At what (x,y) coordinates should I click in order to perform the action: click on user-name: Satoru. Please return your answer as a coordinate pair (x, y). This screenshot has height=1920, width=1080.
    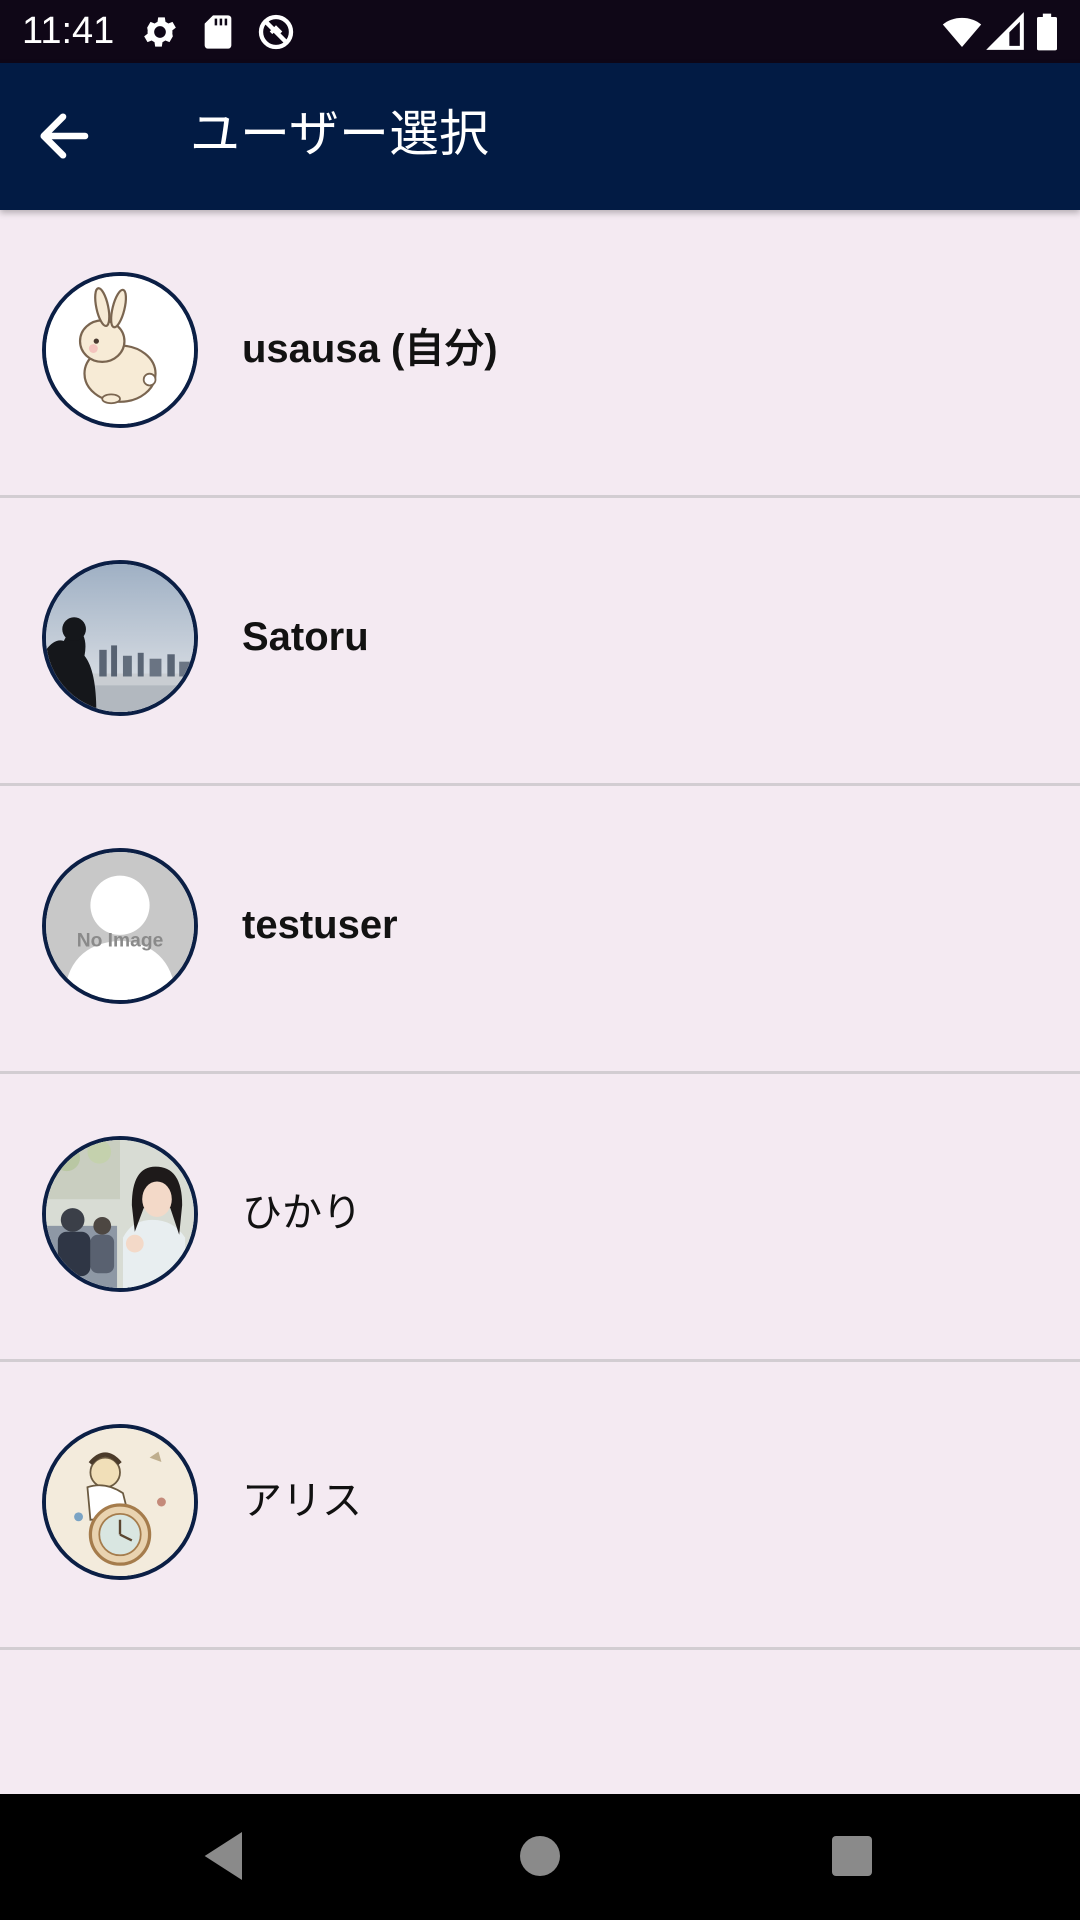
    Looking at the image, I should click on (305, 637).